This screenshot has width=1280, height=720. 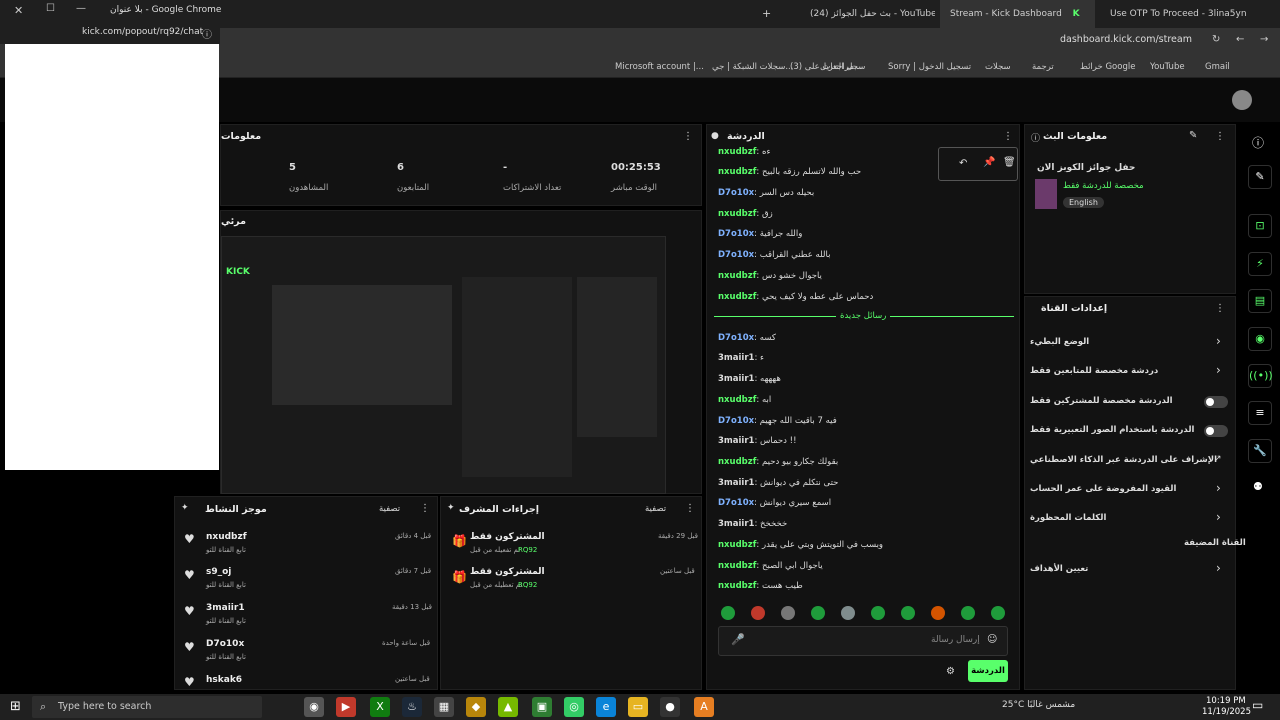 What do you see at coordinates (15, 706) in the screenshot?
I see `windows-start-icon: ⊞` at bounding box center [15, 706].